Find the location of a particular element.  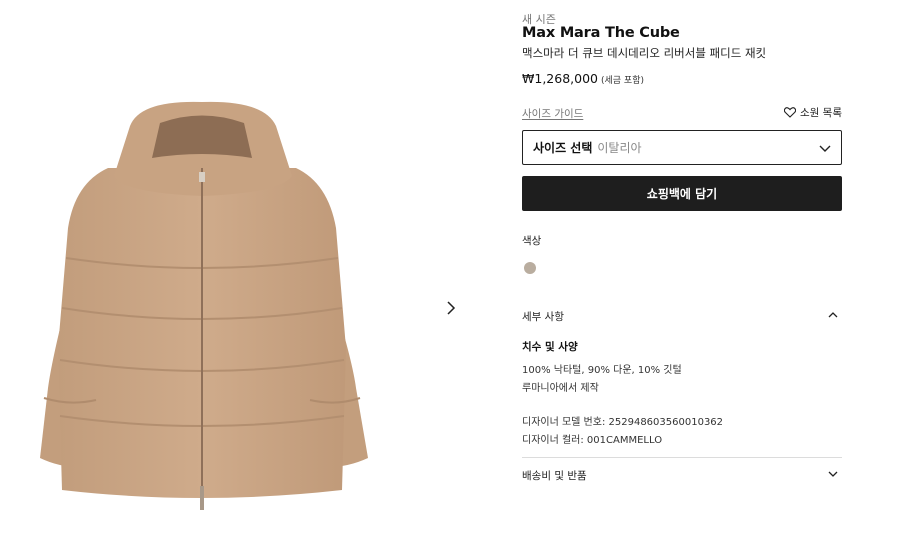

spec-title: 치수 및 사양 is located at coordinates (550, 347).